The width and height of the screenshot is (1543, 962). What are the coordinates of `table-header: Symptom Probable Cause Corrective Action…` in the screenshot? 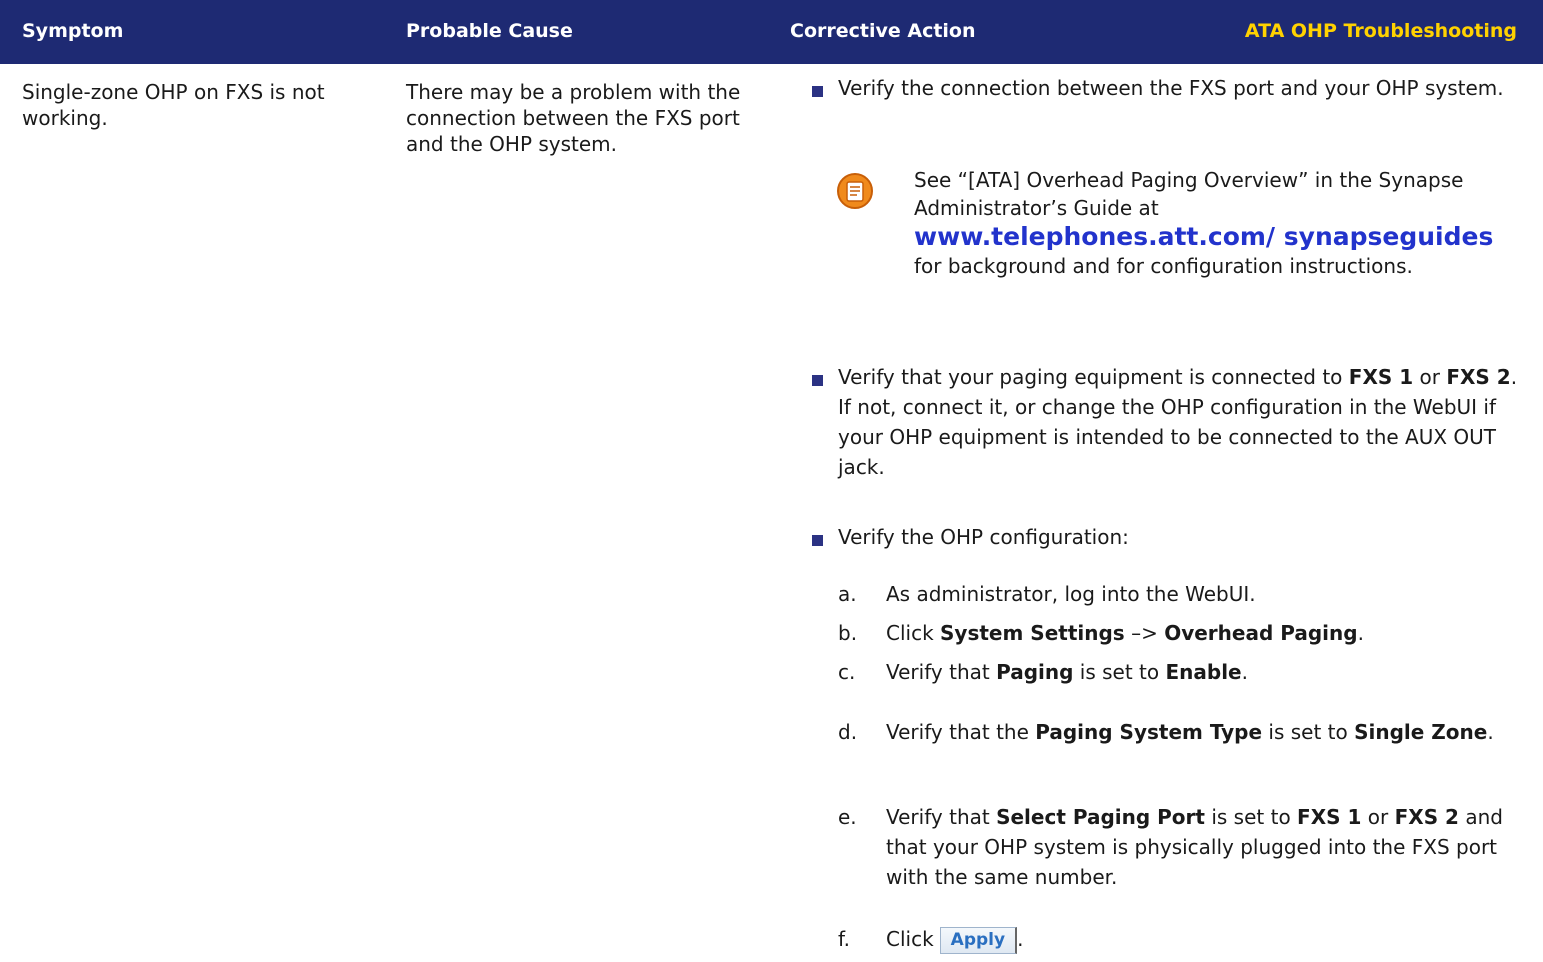 It's located at (771, 32).